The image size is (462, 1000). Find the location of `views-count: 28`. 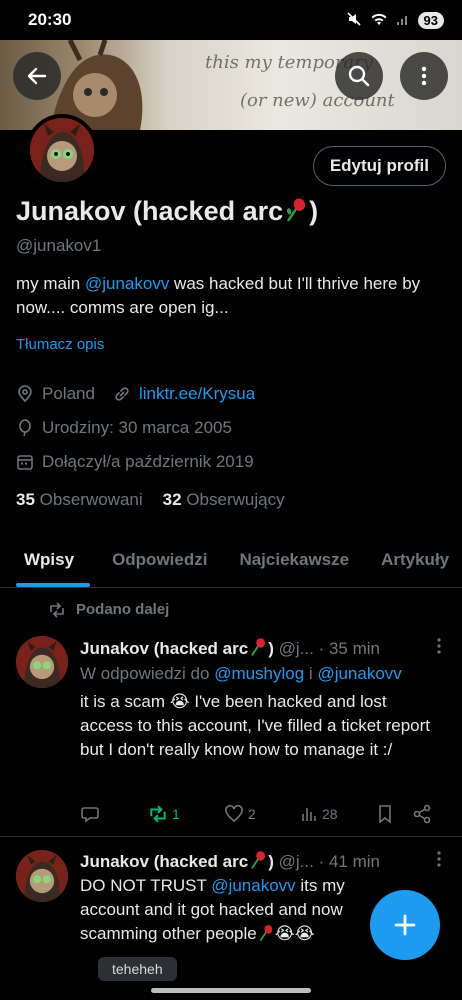

views-count: 28 is located at coordinates (330, 814).